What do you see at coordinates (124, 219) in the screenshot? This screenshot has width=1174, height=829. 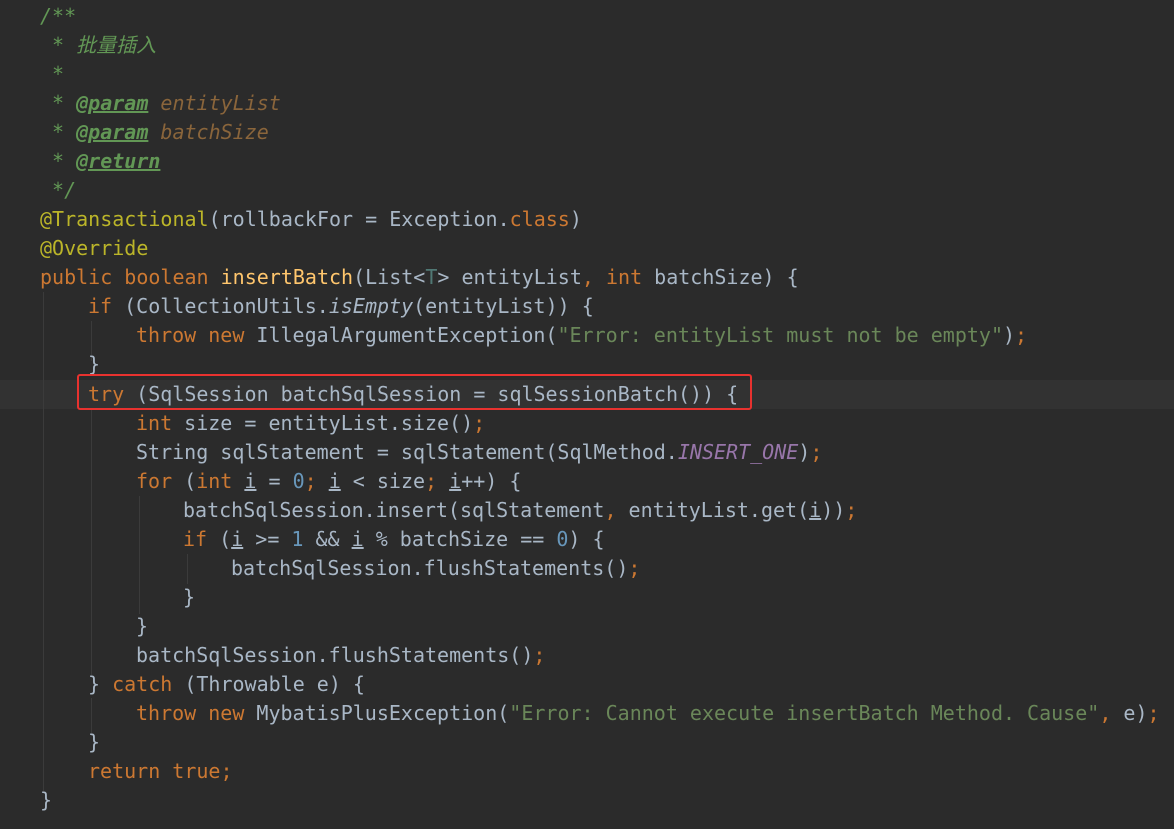 I see `annotation-transactional: @Transactional` at bounding box center [124, 219].